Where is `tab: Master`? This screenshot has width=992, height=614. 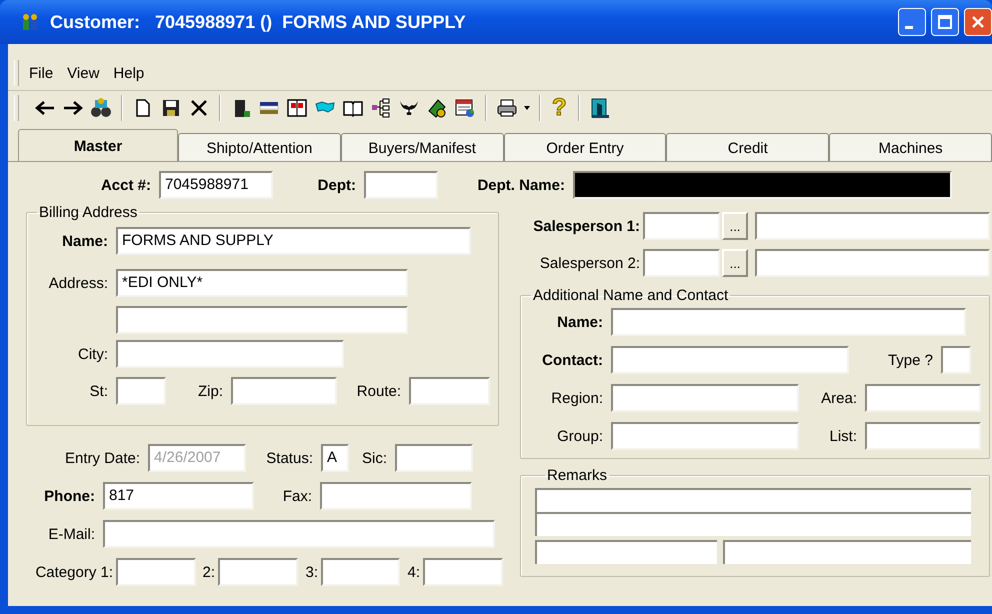
tab: Master is located at coordinates (98, 145).